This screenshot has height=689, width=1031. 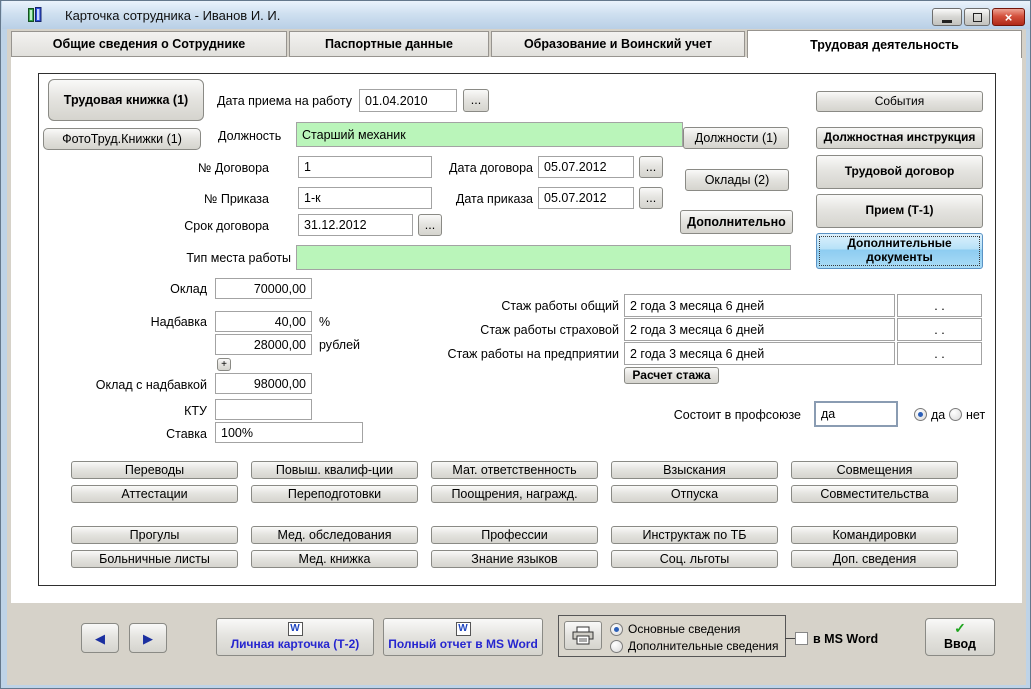 I want to click on seniority-insured-date-field: . ., so click(x=939, y=329).